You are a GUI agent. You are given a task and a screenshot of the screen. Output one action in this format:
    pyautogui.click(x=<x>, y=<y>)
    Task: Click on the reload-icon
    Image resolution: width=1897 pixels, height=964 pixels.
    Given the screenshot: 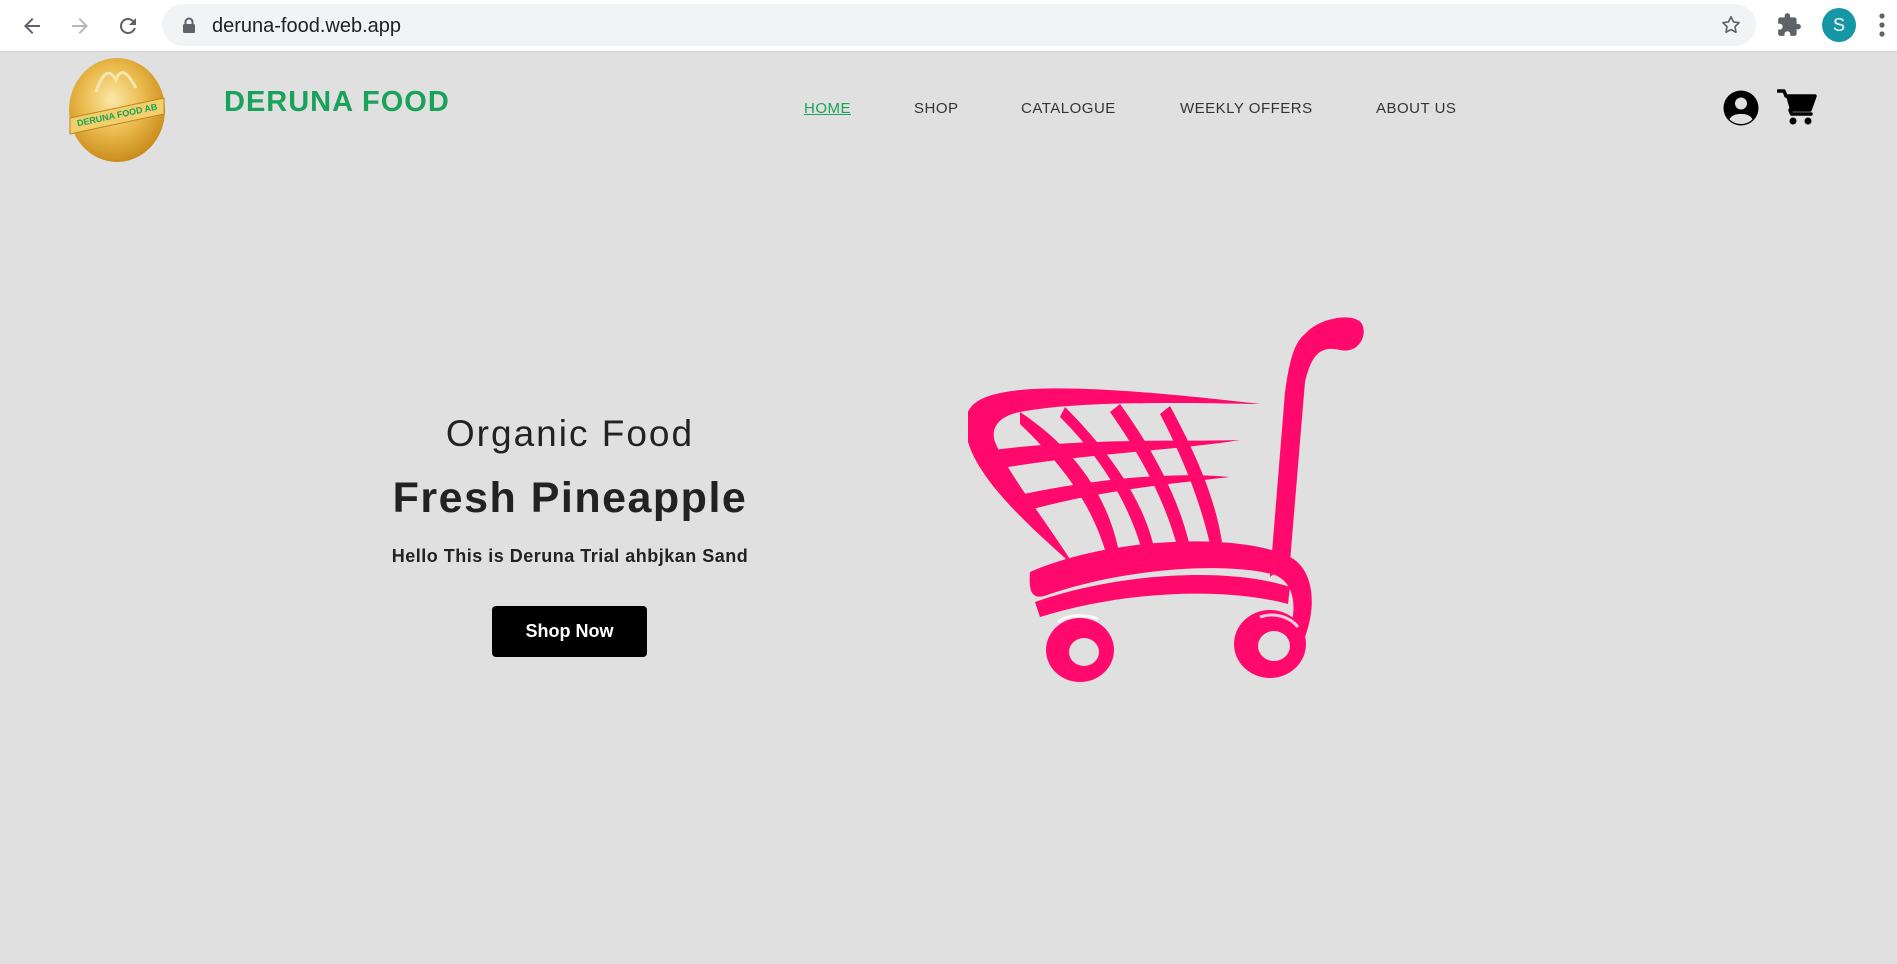 What is the action you would take?
    pyautogui.click(x=128, y=26)
    